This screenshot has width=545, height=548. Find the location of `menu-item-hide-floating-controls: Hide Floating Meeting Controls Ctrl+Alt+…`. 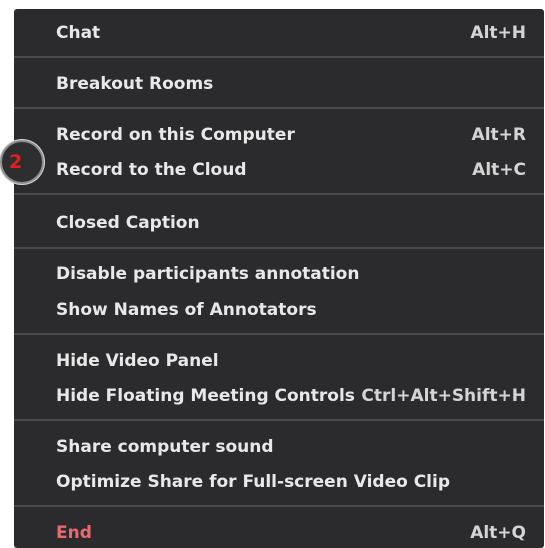

menu-item-hide-floating-controls: Hide Floating Meeting Controls Ctrl+Alt+… is located at coordinates (291, 396).